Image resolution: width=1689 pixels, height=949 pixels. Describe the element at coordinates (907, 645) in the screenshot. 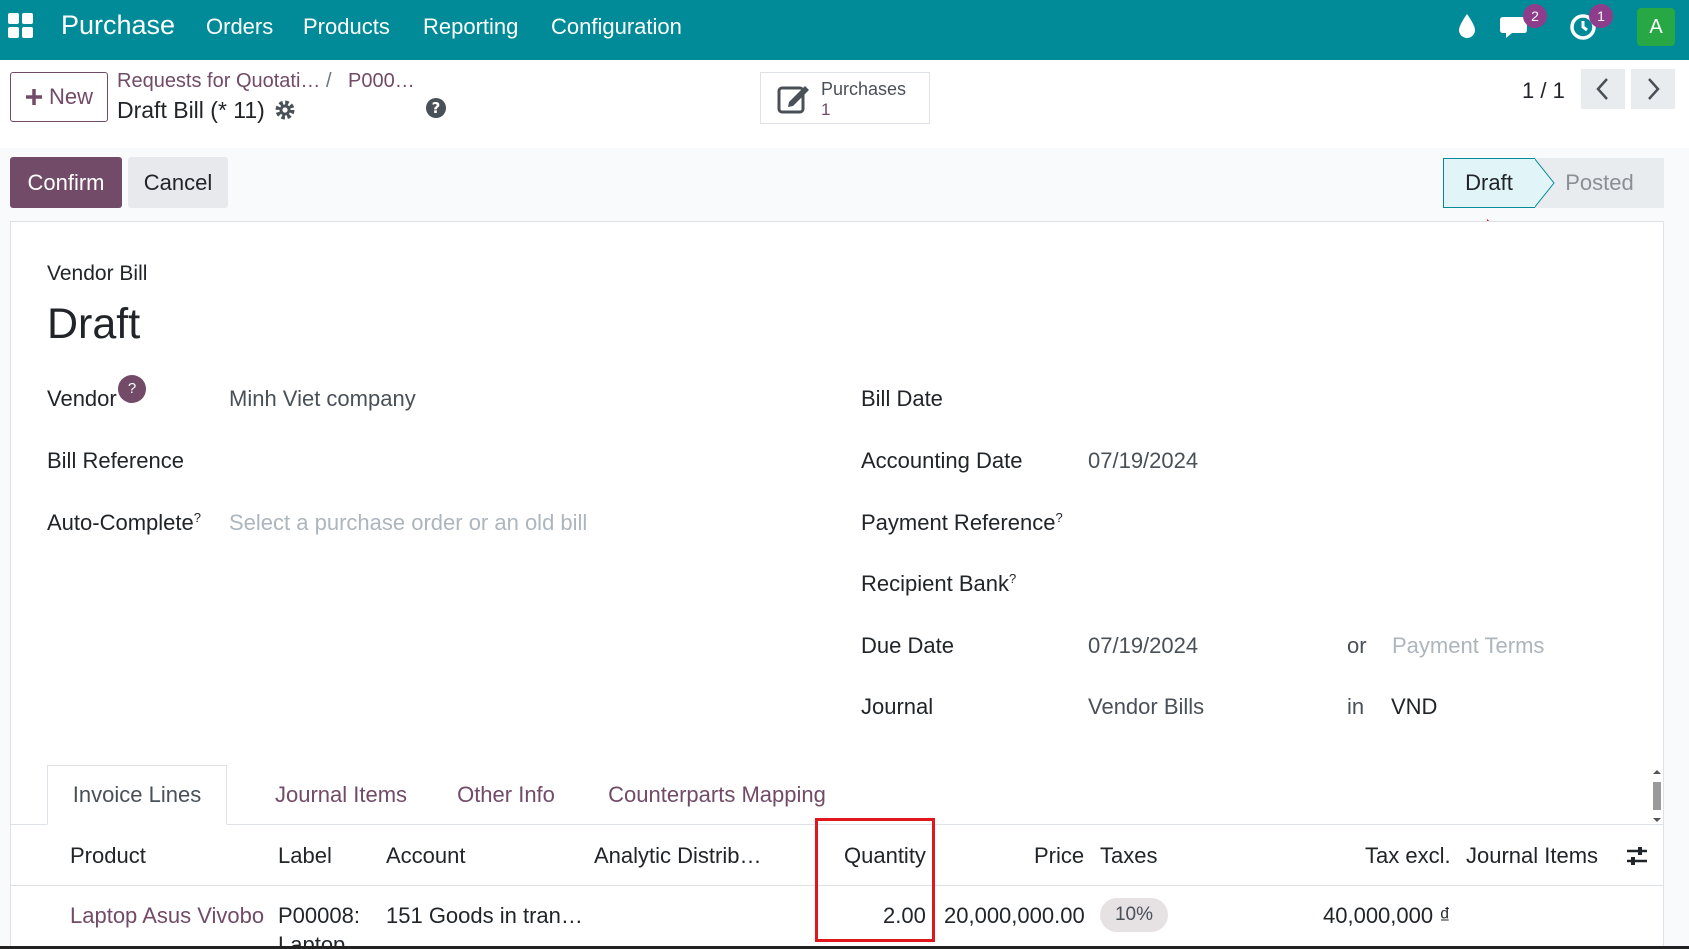

I see `due-date-label: Due Date` at that location.